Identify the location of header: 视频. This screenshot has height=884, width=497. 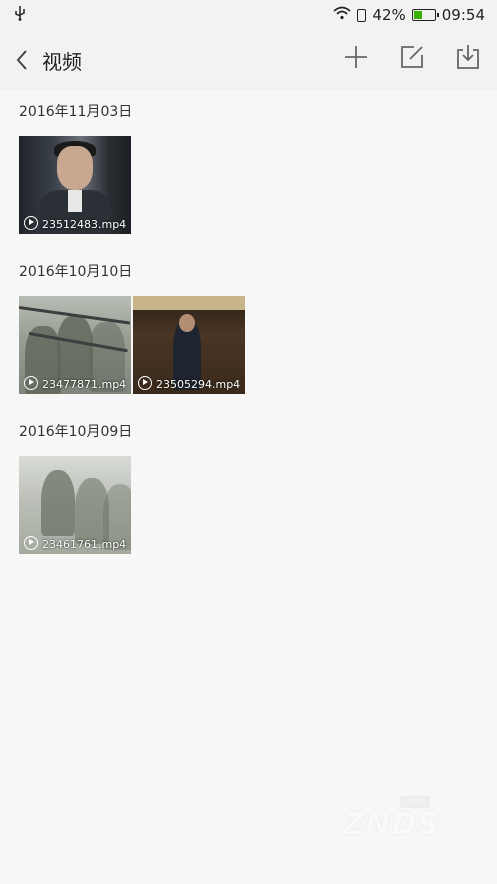
(248, 60).